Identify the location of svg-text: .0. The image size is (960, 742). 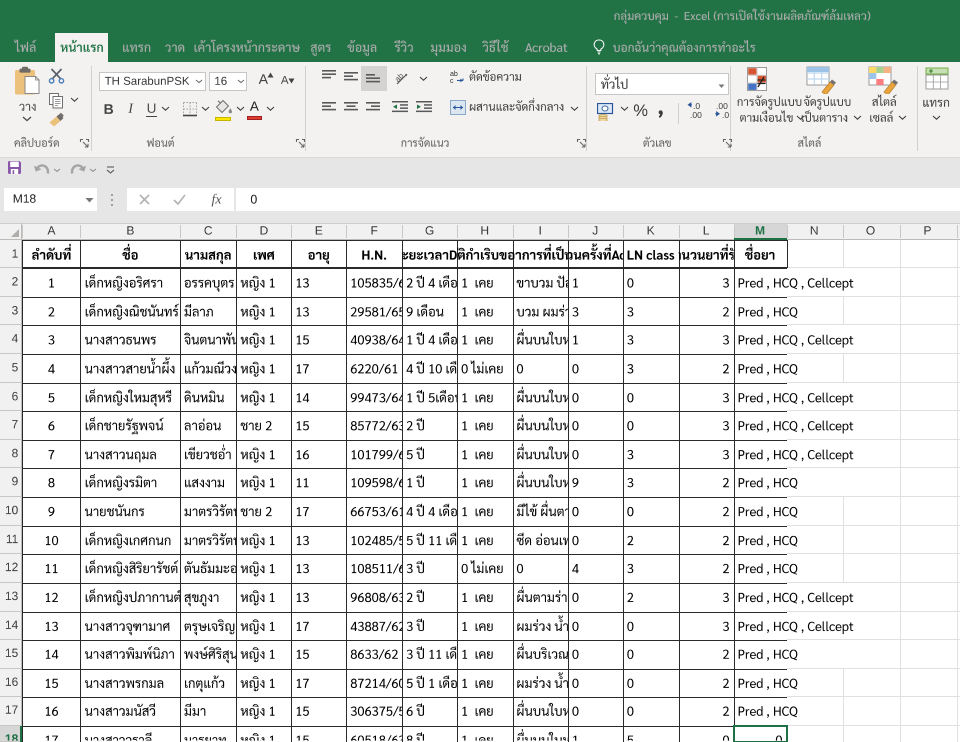
(725, 114).